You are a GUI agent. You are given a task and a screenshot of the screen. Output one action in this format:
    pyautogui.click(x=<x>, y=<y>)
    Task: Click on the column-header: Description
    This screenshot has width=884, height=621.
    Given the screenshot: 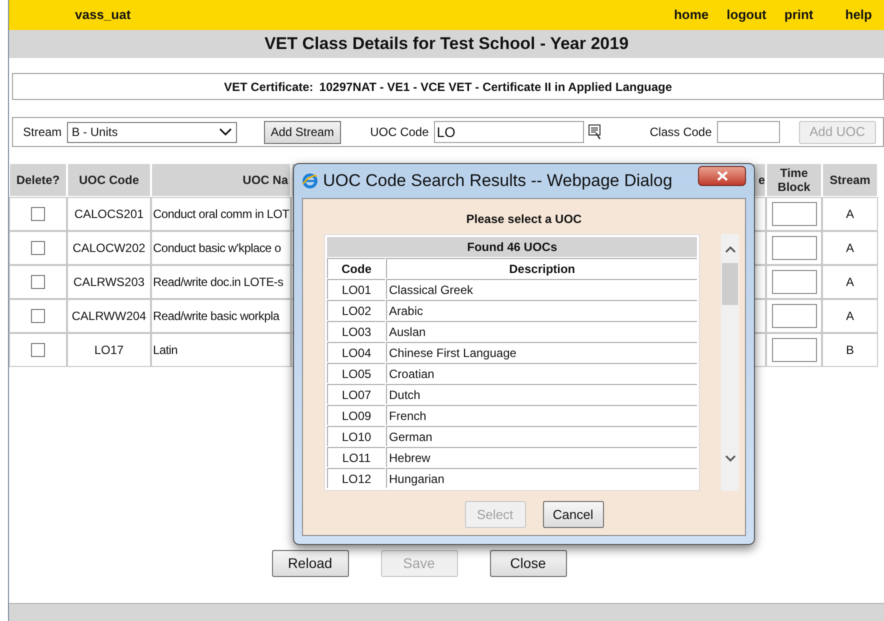 What is the action you would take?
    pyautogui.click(x=542, y=268)
    